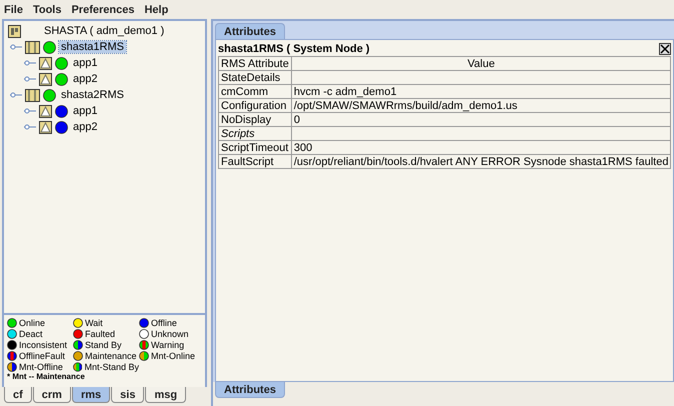 This screenshot has width=674, height=406. Describe the element at coordinates (255, 105) in the screenshot. I see `table-cell: Configuration` at that location.